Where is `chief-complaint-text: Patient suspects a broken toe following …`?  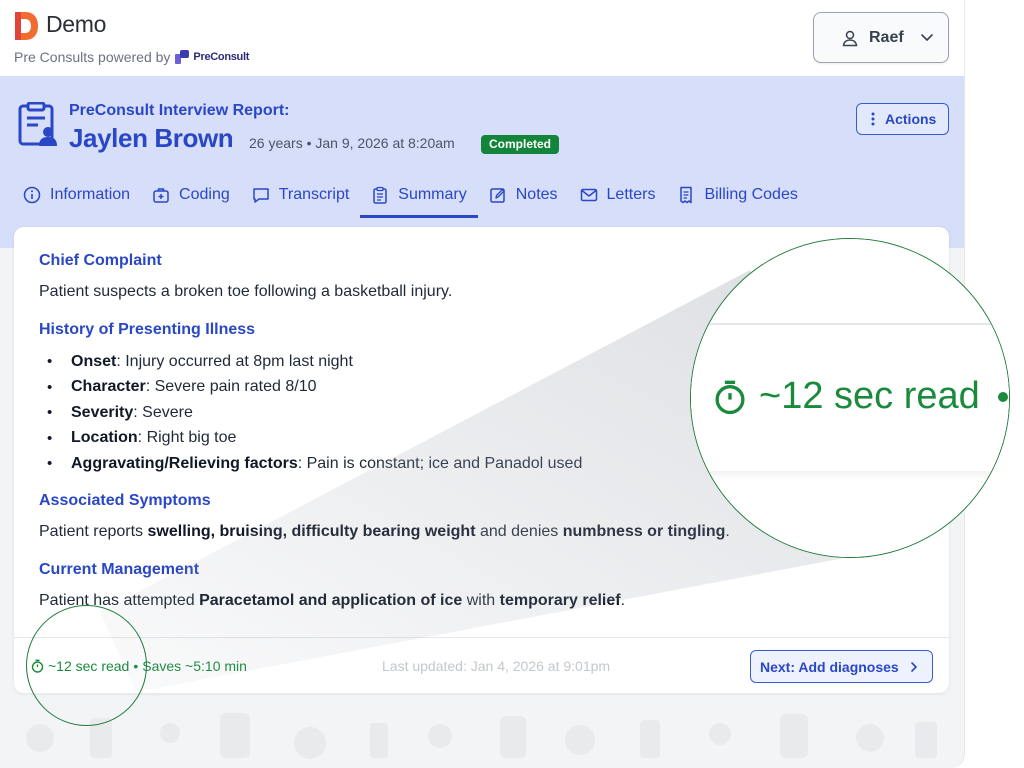
chief-complaint-text: Patient suspects a broken toe following … is located at coordinates (246, 291).